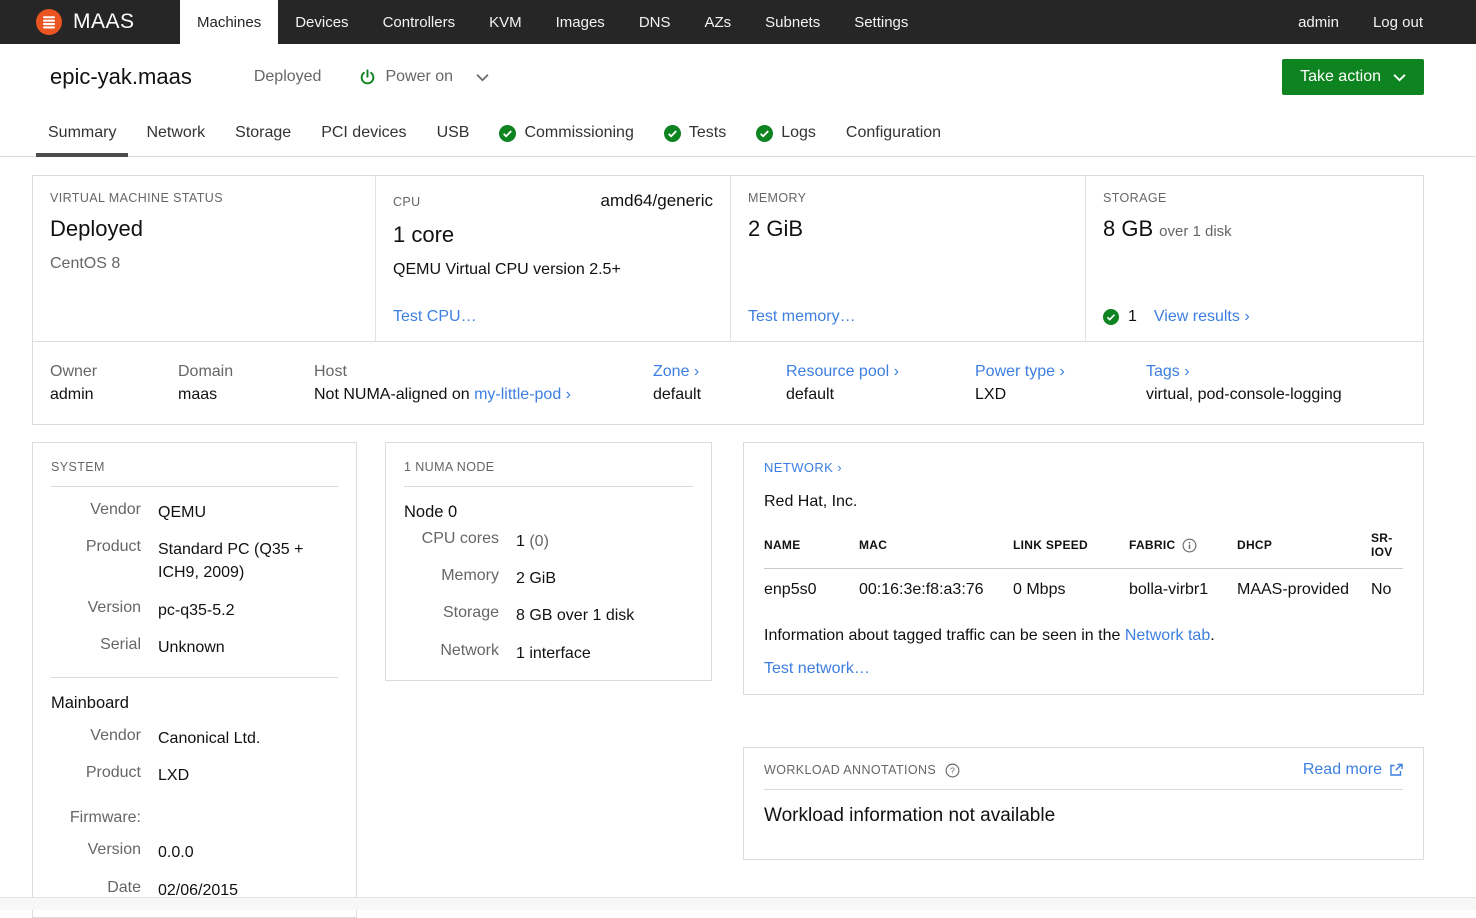 The width and height of the screenshot is (1476, 918). What do you see at coordinates (182, 512) in the screenshot?
I see `system-vendor-value: QEMU` at bounding box center [182, 512].